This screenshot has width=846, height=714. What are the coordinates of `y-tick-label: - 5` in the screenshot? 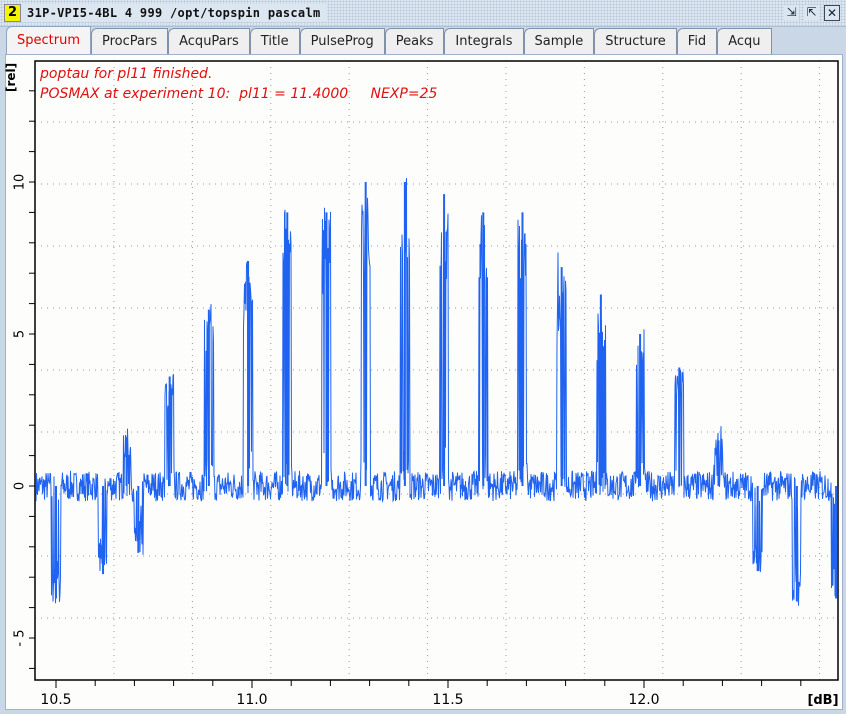 It's located at (20, 637).